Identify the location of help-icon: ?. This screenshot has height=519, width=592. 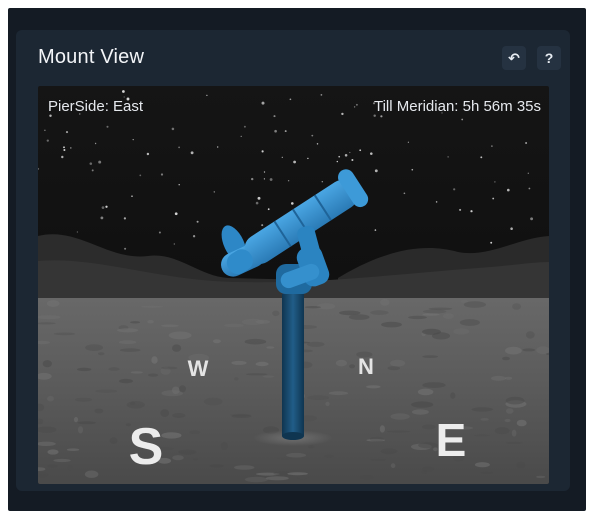
(549, 58).